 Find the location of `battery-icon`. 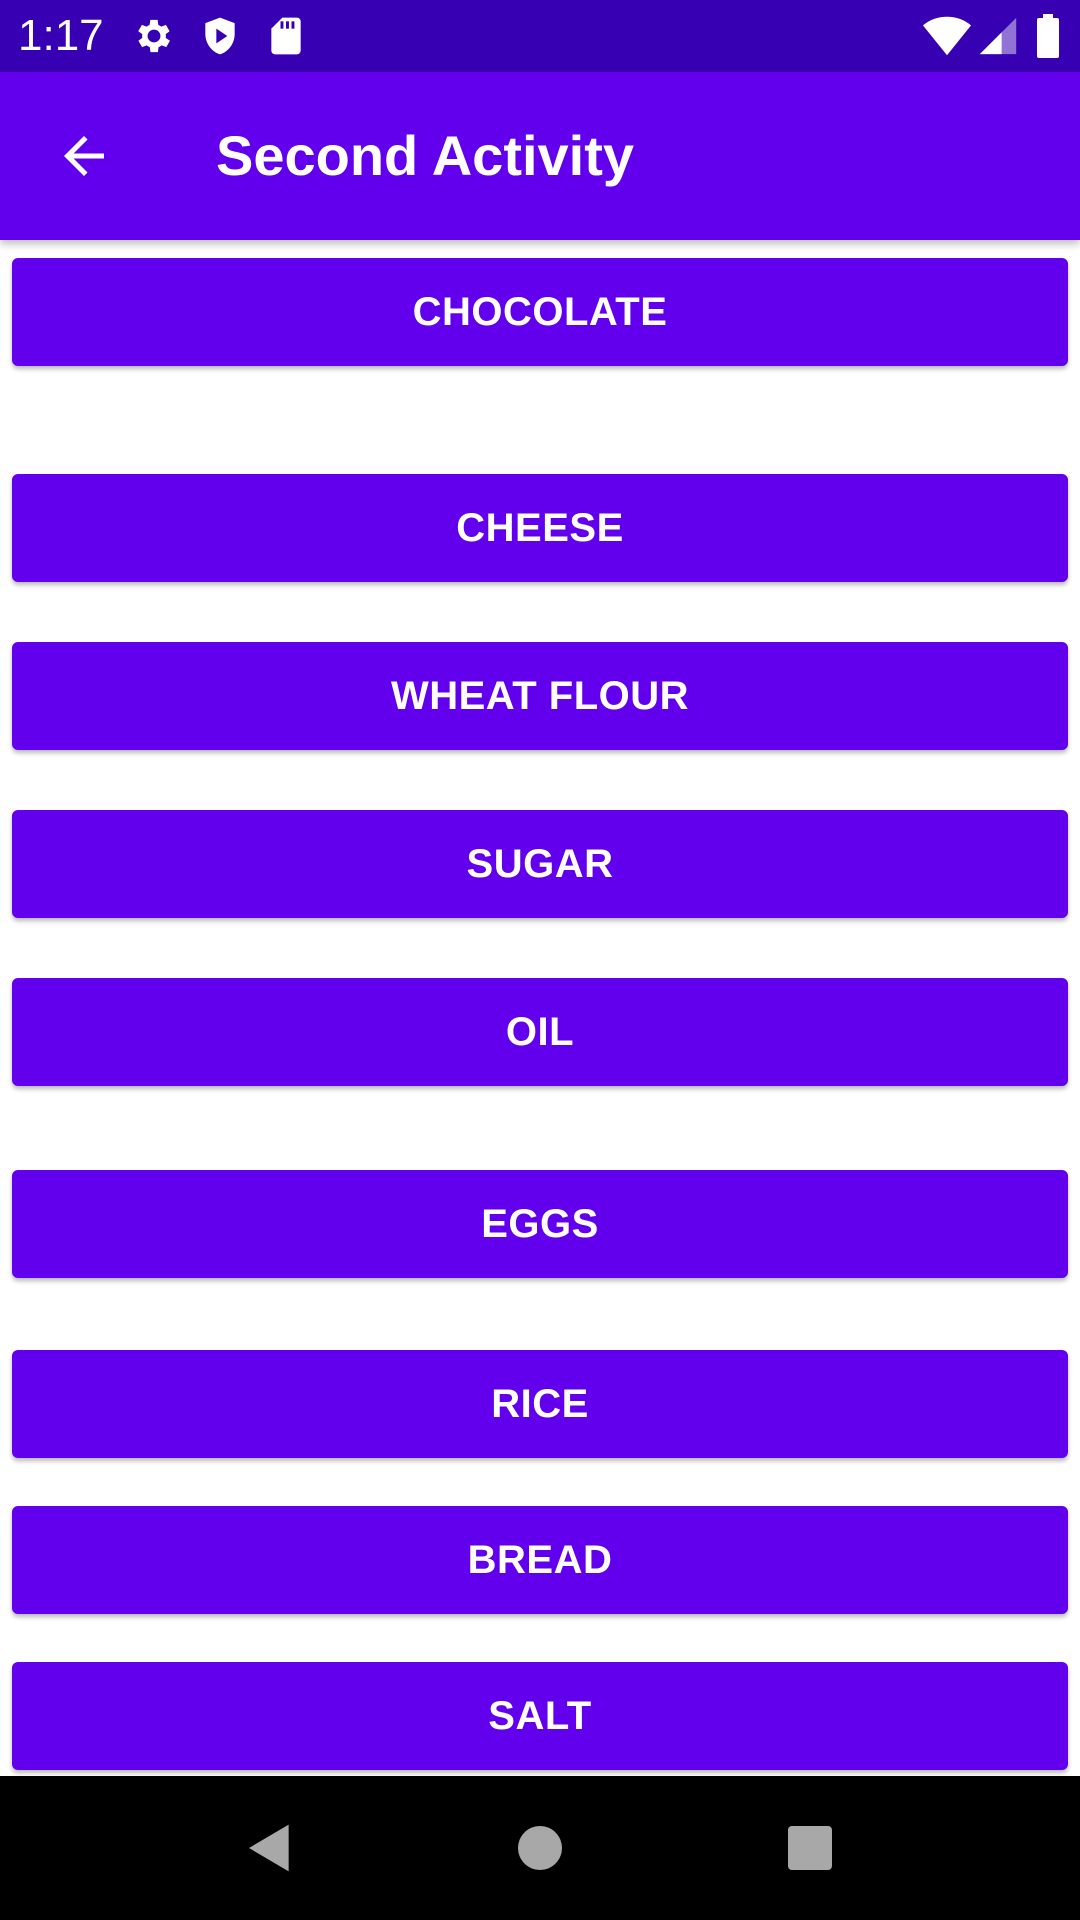

battery-icon is located at coordinates (1048, 36).